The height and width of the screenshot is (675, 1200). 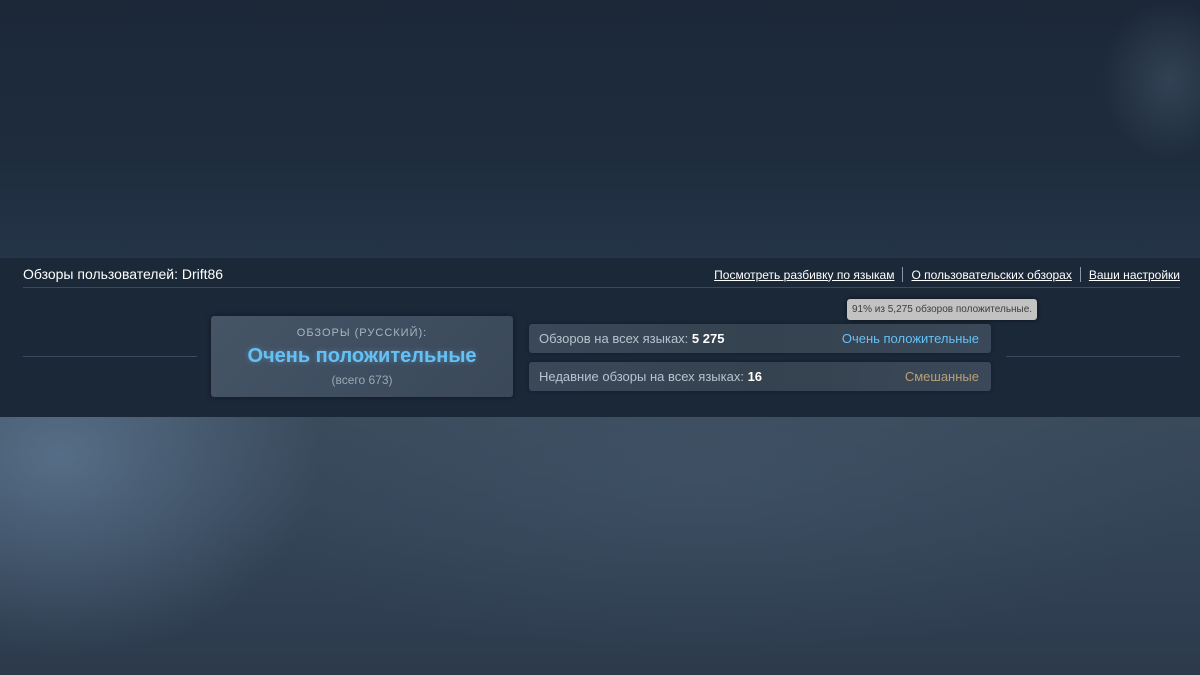 What do you see at coordinates (641, 376) in the screenshot?
I see `row-label-text: Недавние обзоры на всех языках:` at bounding box center [641, 376].